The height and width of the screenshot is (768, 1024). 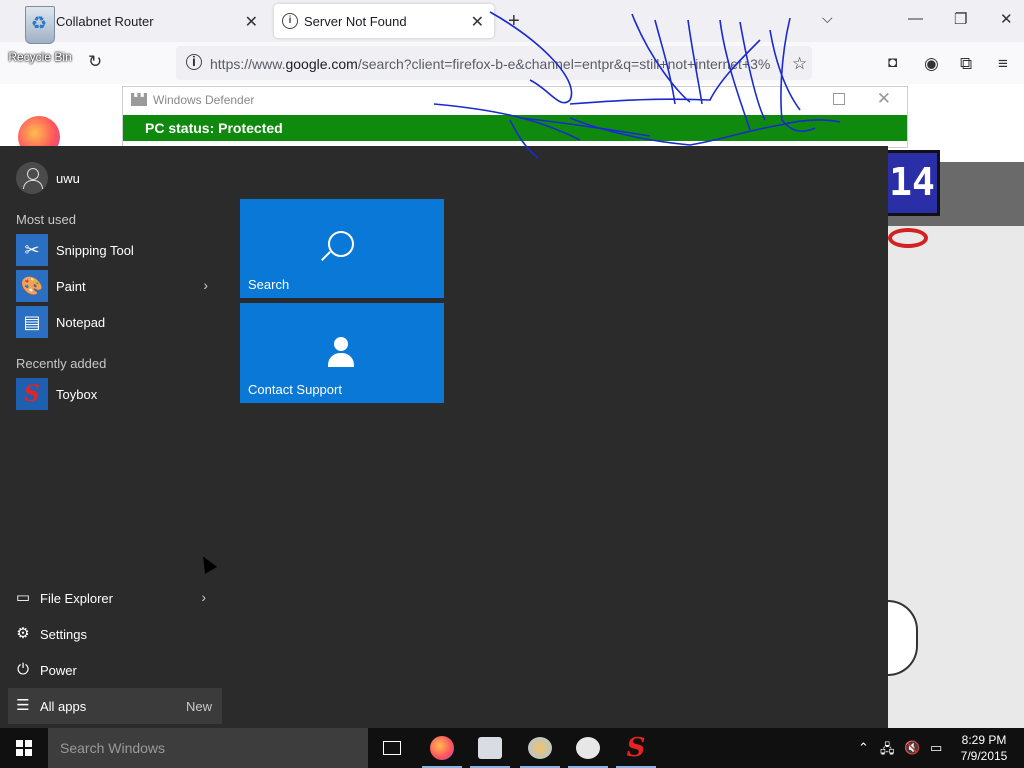 I want to click on paint-icon: 🎨, so click(x=32, y=286).